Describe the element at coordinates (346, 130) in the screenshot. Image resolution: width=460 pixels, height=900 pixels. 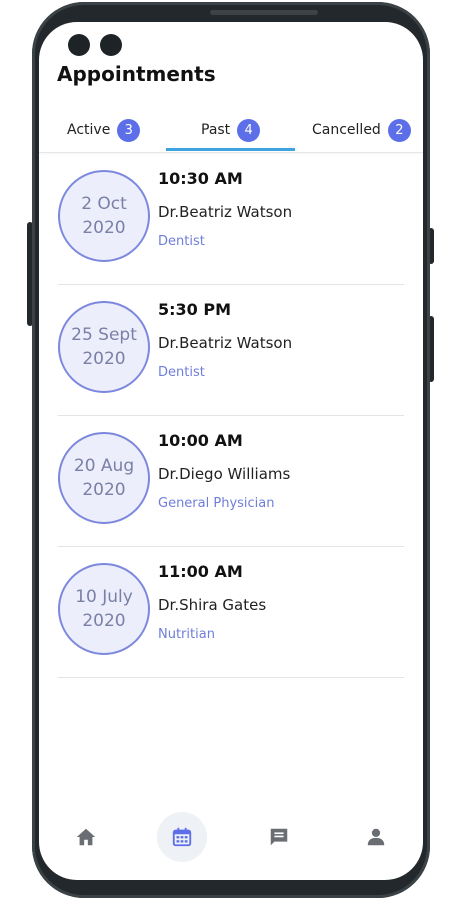
I see `tab-label: Cancelled` at that location.